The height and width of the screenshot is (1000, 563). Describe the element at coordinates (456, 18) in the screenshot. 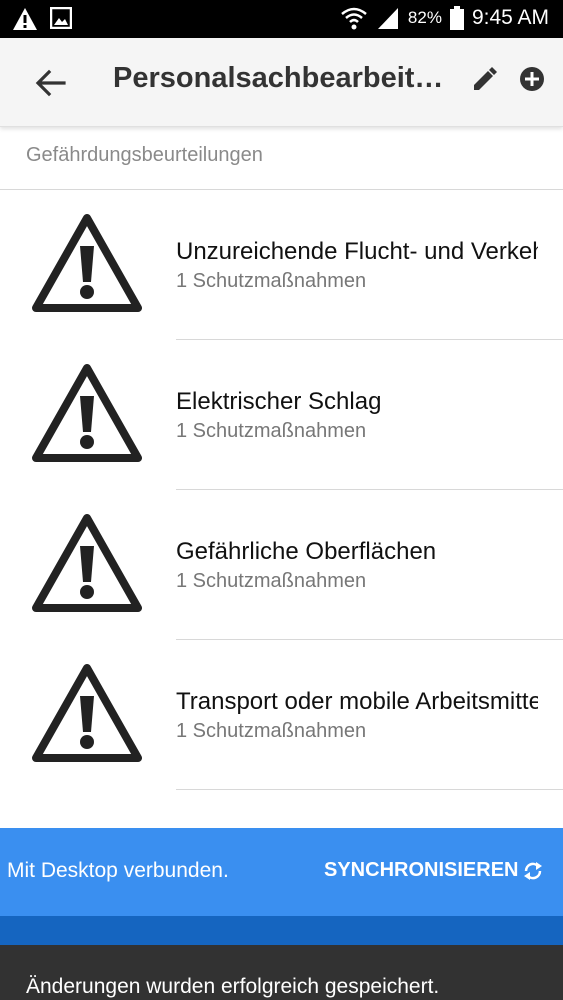

I see `battery-icon` at that location.